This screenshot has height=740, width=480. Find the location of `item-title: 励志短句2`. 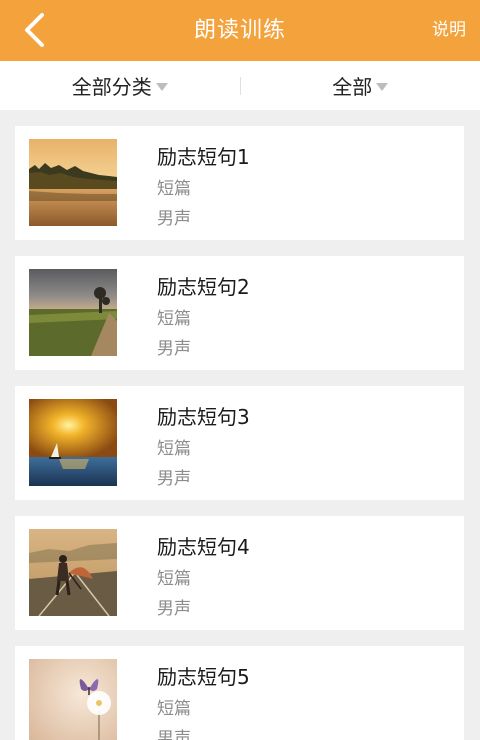

item-title: 励志短句2 is located at coordinates (203, 287).